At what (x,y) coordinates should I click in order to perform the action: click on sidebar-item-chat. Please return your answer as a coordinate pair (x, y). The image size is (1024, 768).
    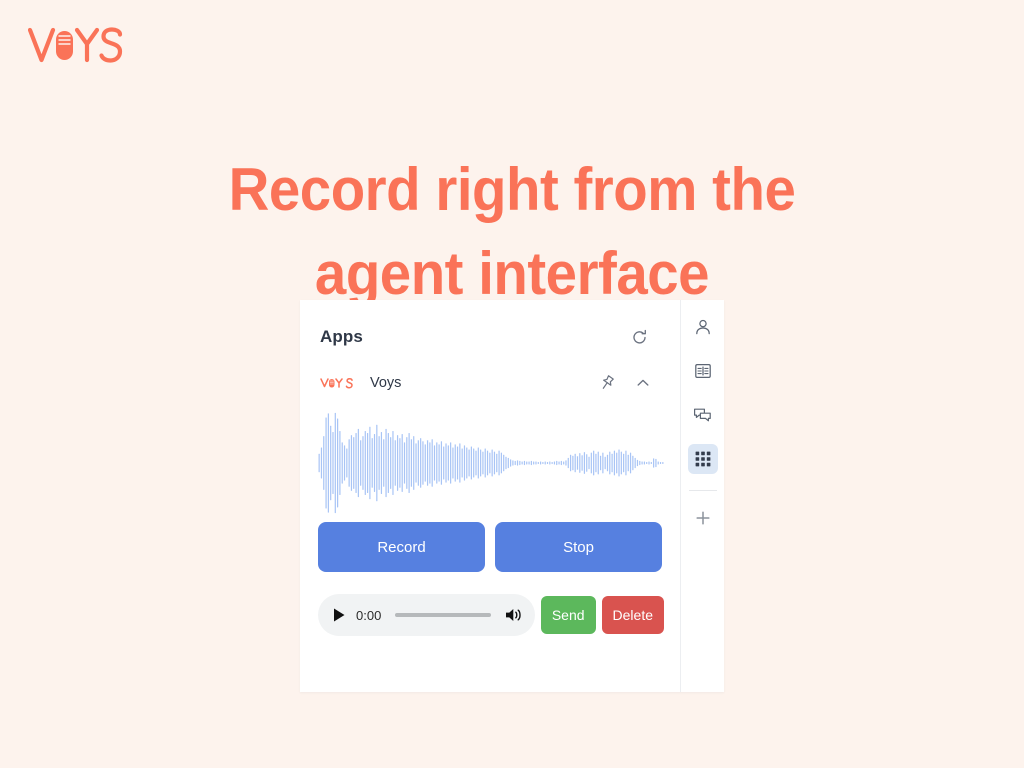
    Looking at the image, I should click on (703, 415).